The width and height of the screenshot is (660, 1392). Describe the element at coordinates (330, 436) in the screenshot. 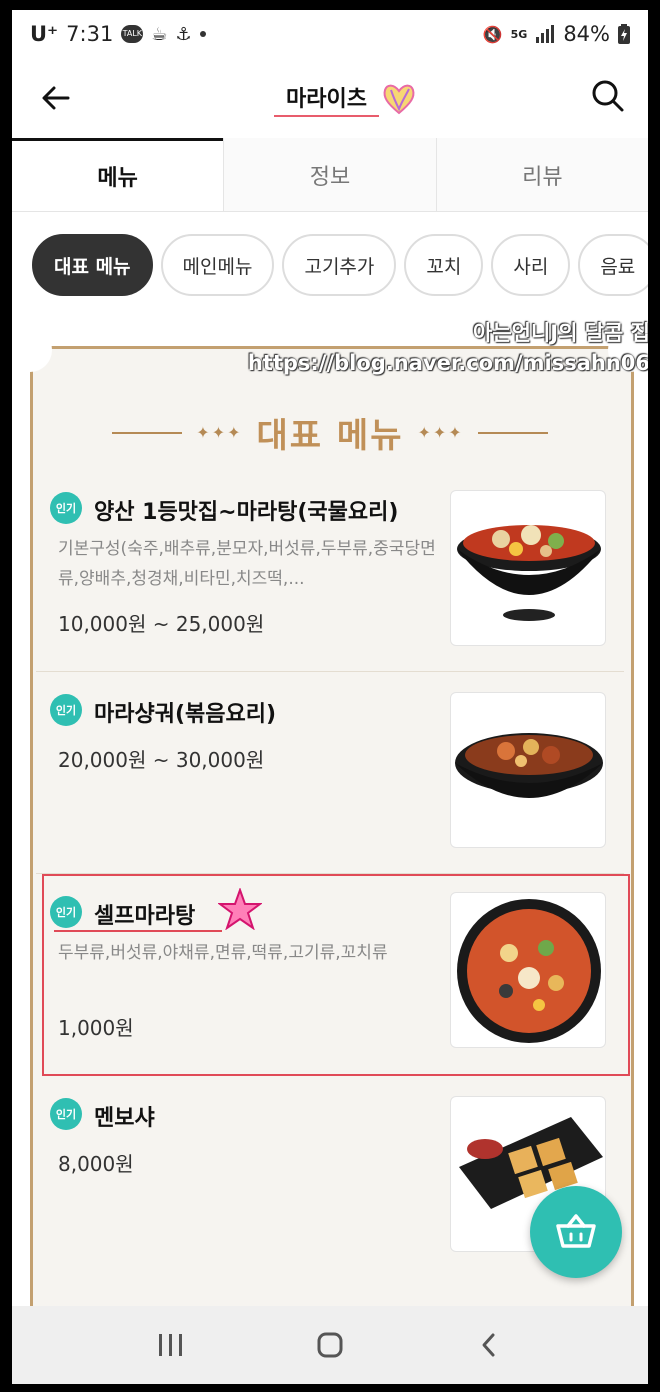

I see `section-title-text: 대표 메뉴` at that location.